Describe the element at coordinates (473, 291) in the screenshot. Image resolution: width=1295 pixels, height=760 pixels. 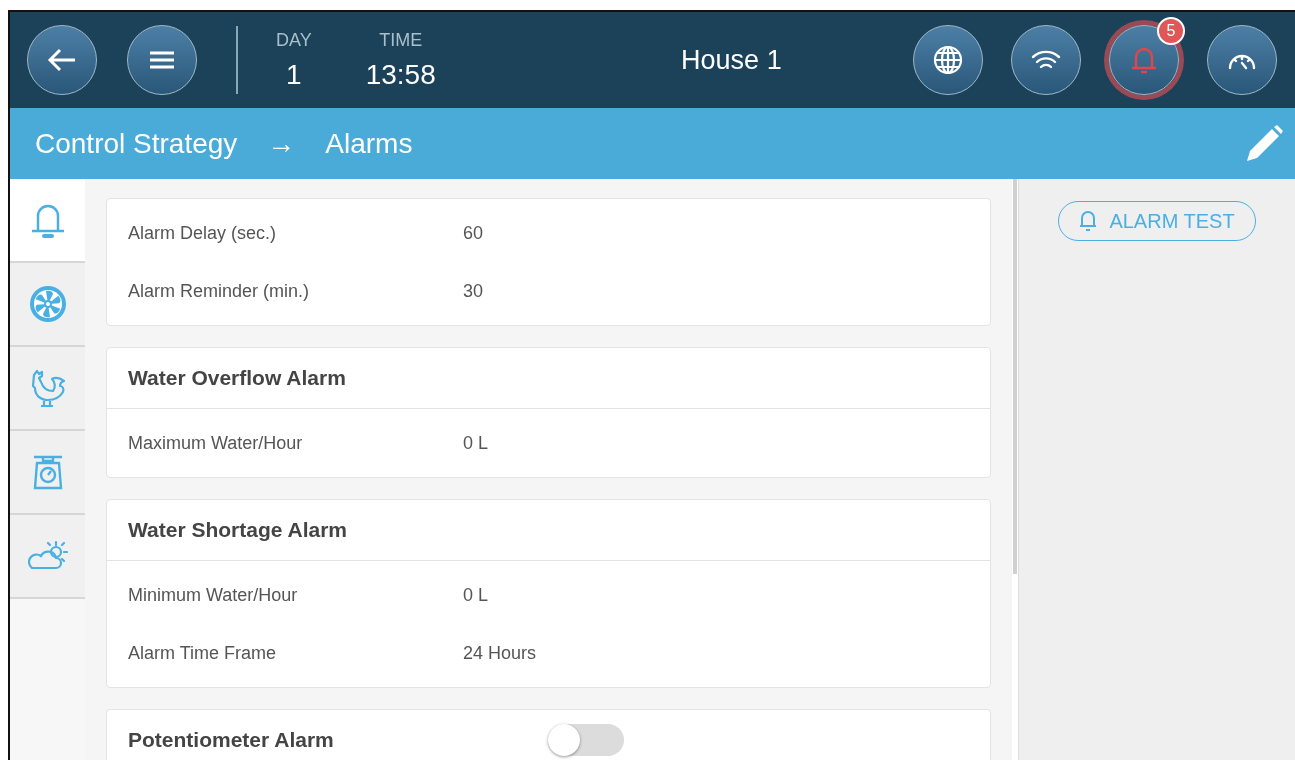
I see `setting-value: 30` at that location.